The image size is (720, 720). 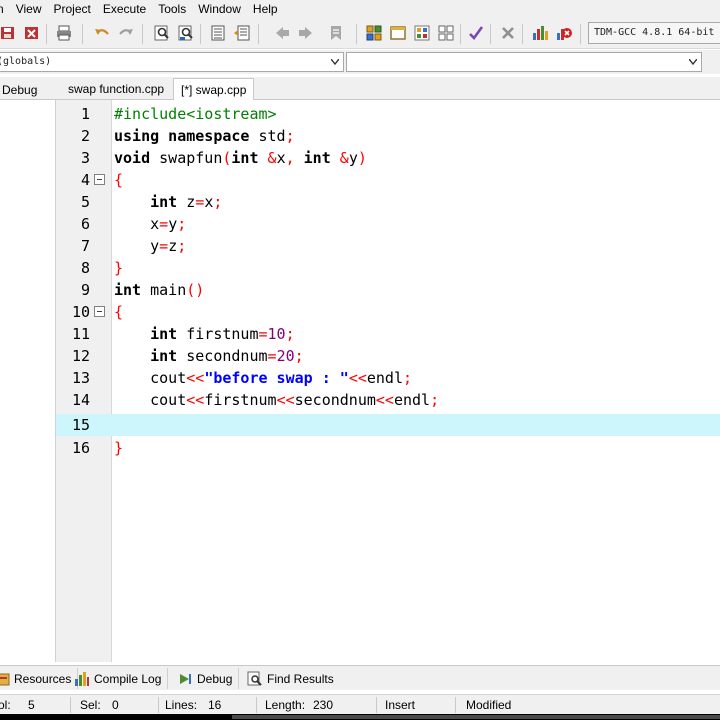 I want to click on code-line: 5 int z=x;, so click(x=388, y=202).